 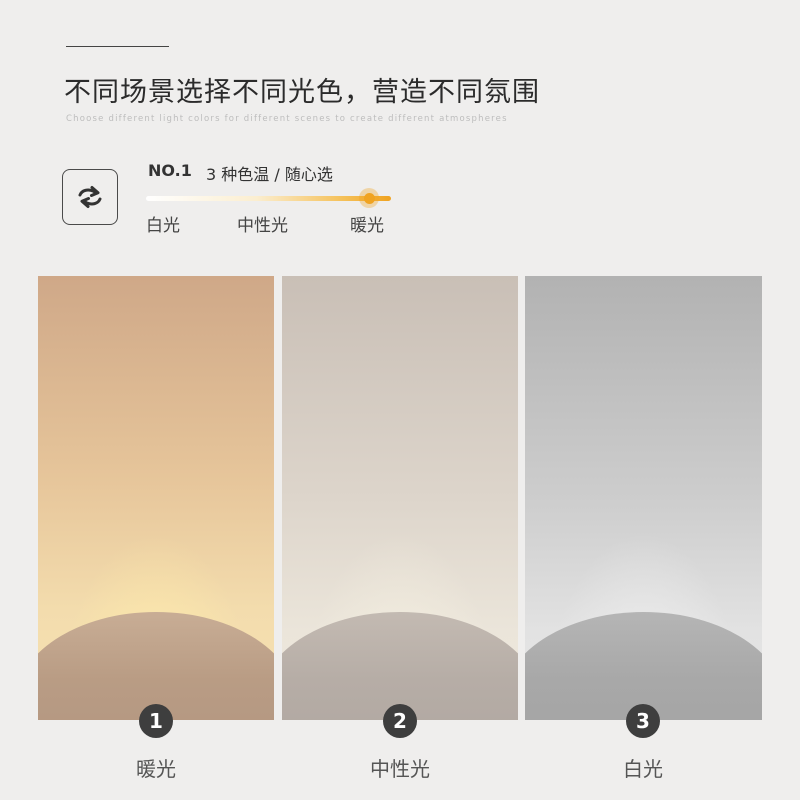 What do you see at coordinates (643, 721) in the screenshot?
I see `panel-number-badge: 3` at bounding box center [643, 721].